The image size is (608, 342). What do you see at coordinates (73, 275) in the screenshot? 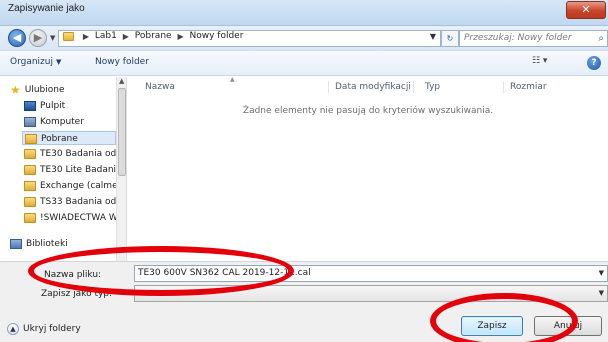
I see `filename-label: Nazwa pliku:` at bounding box center [73, 275].